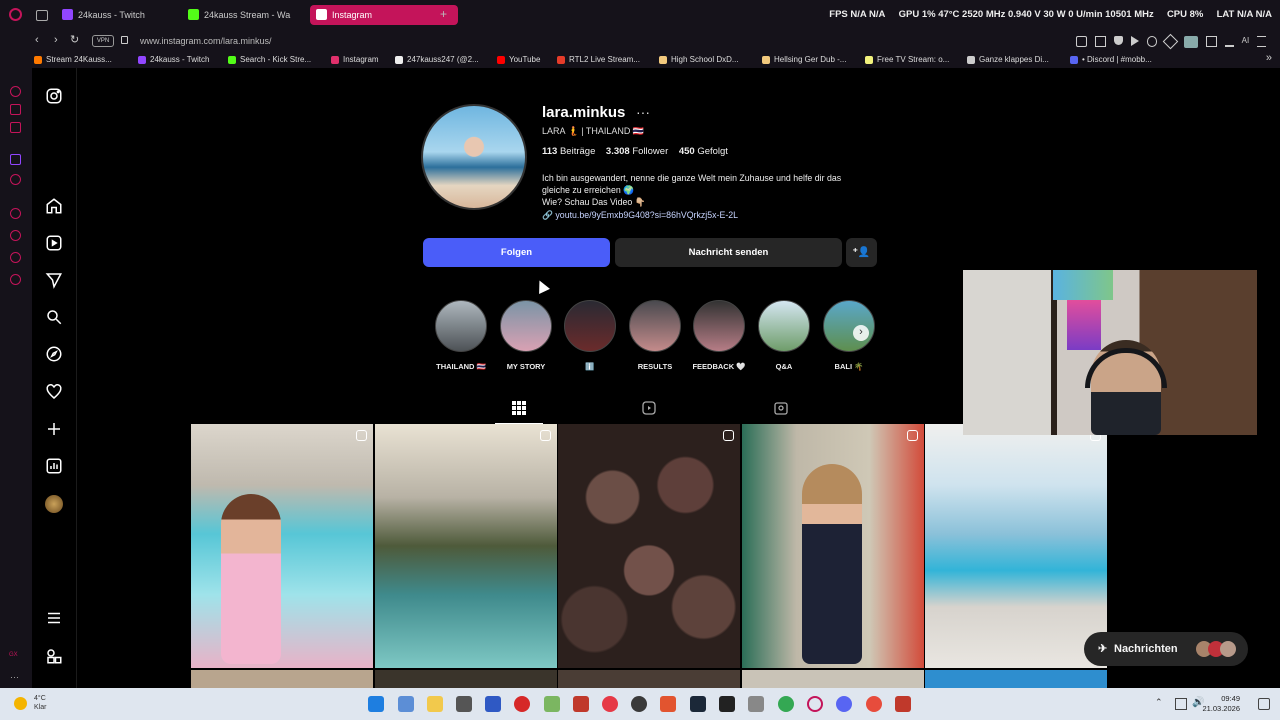 The image size is (1280, 720). I want to click on reels-tab, so click(649, 408).